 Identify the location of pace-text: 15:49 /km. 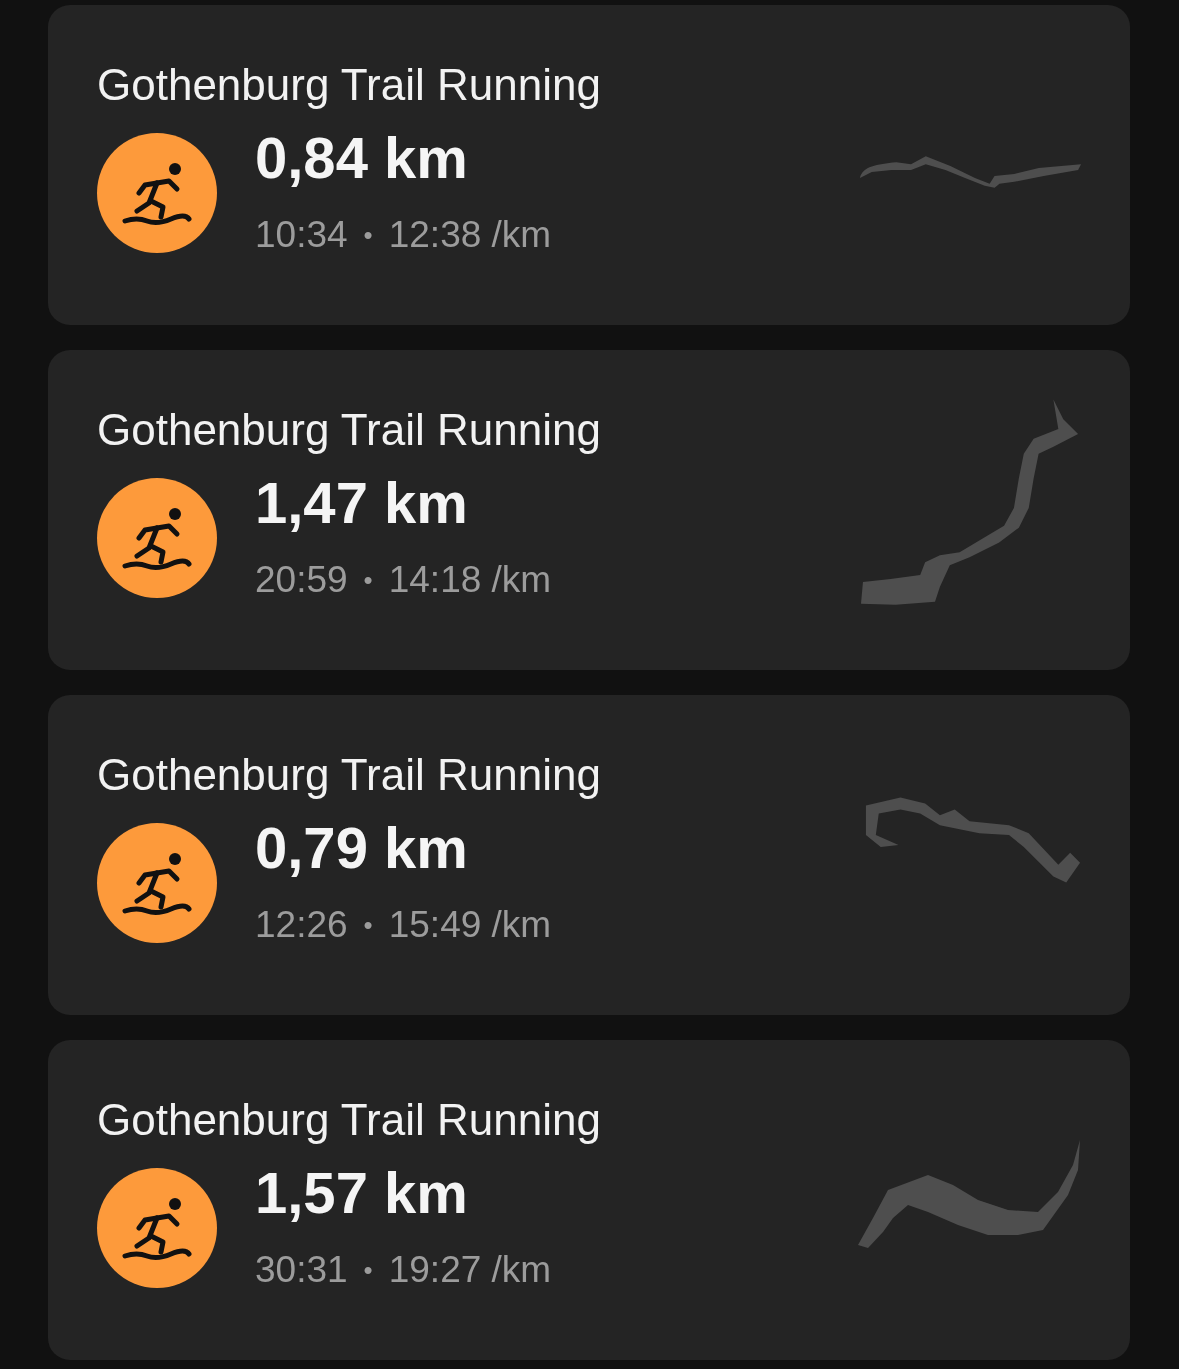
(470, 925).